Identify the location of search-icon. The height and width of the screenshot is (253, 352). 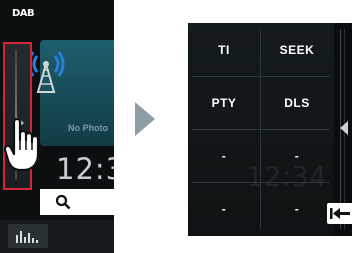
(63, 202).